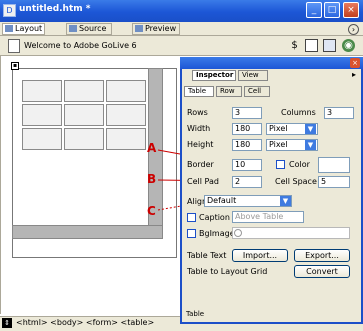  I want to click on maximize-button: □, so click(332, 10).